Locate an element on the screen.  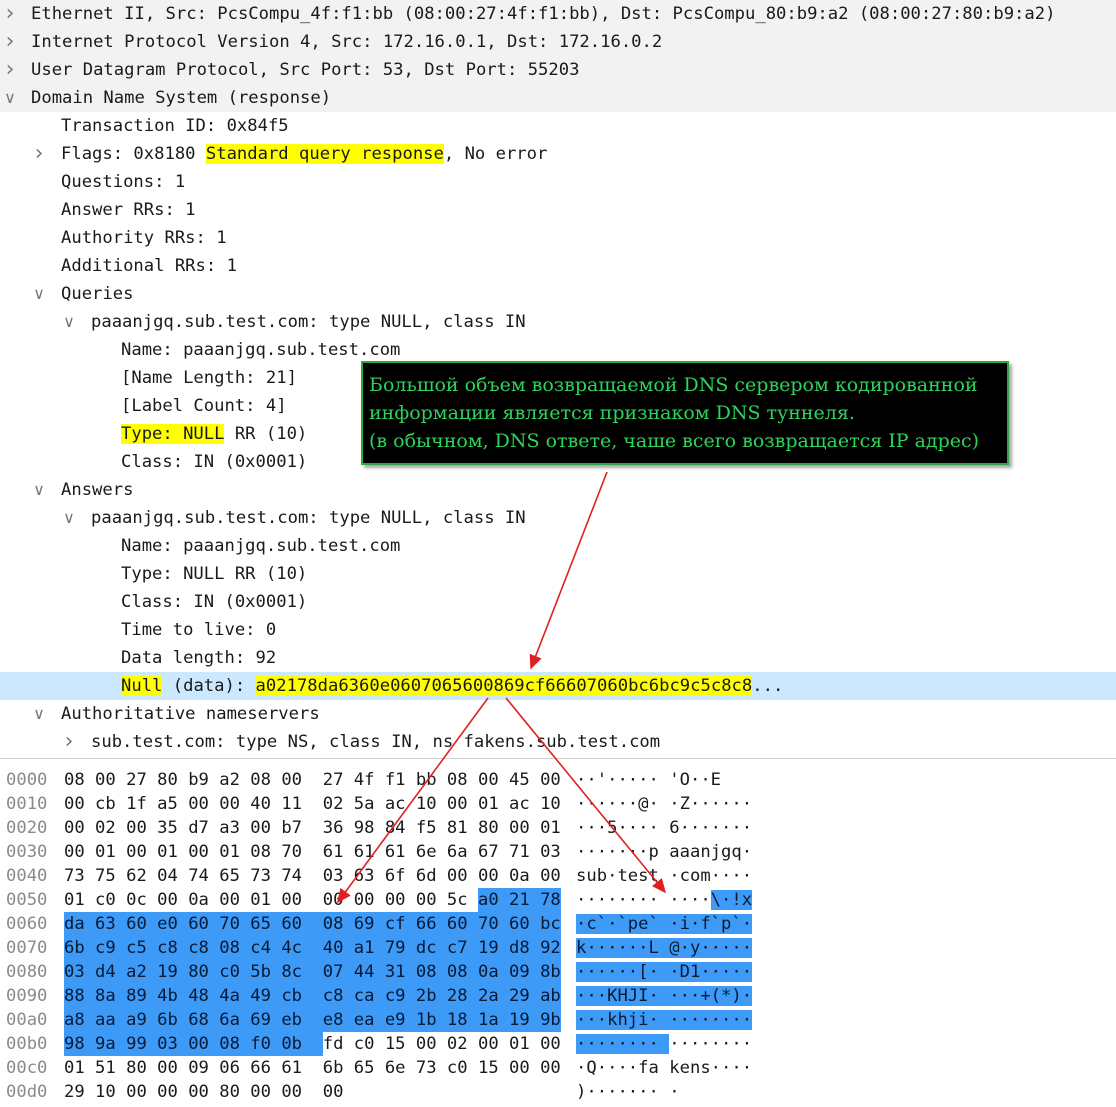
hex-byte: f5 is located at coordinates (431, 828).